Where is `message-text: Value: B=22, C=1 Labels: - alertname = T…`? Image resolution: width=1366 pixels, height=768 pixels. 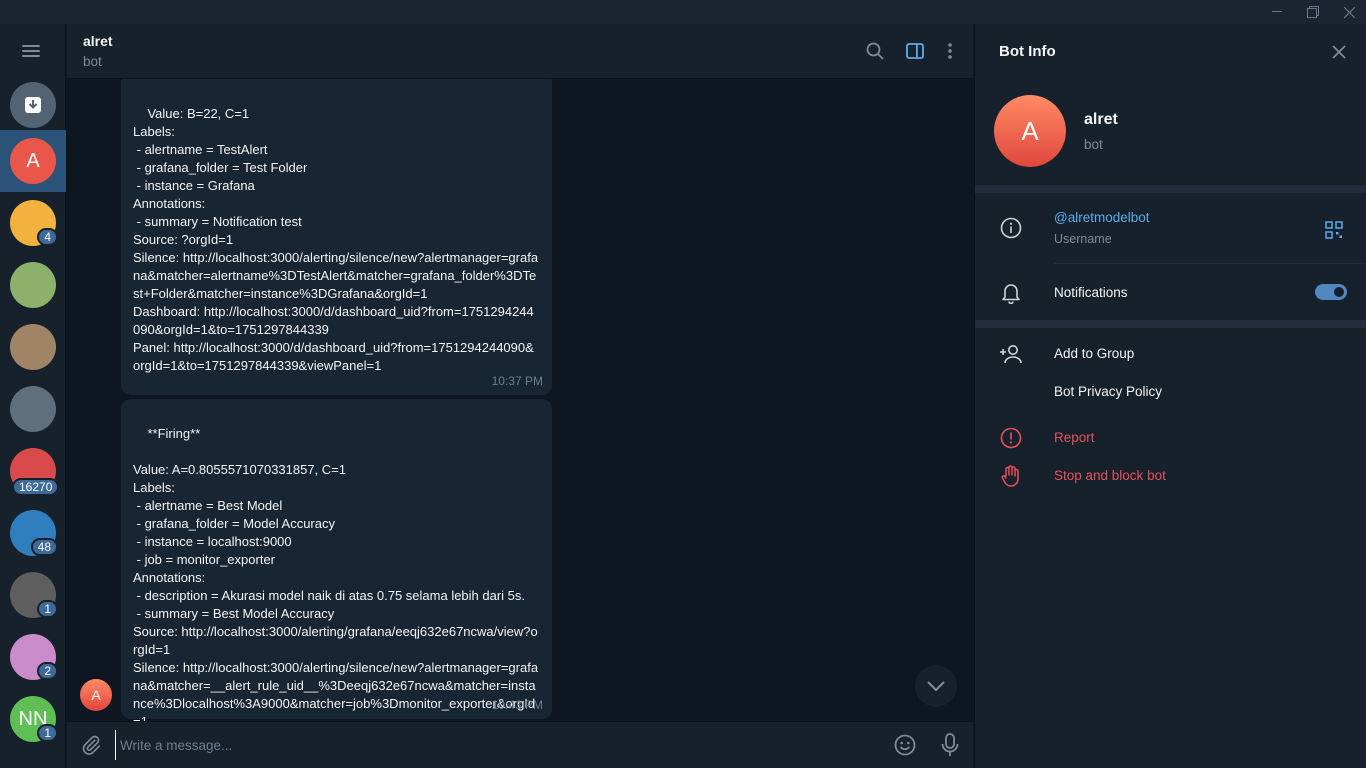
message-text: Value: B=22, C=1 Labels: - alertname = T… is located at coordinates (336, 239).